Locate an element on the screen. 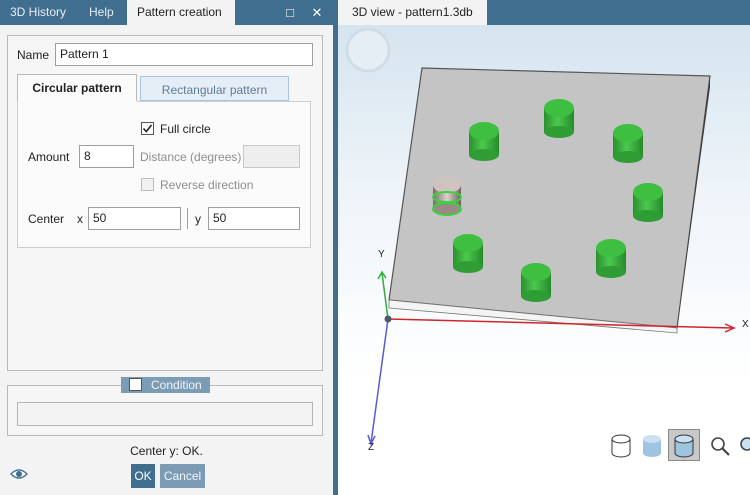 This screenshot has height=495, width=750. orbit-disk is located at coordinates (368, 50).